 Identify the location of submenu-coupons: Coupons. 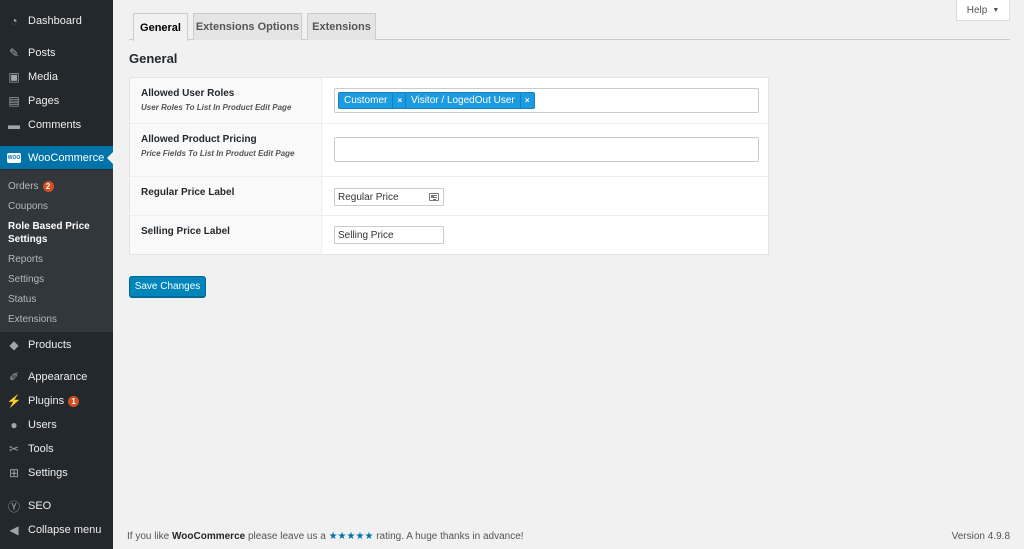
(28, 206).